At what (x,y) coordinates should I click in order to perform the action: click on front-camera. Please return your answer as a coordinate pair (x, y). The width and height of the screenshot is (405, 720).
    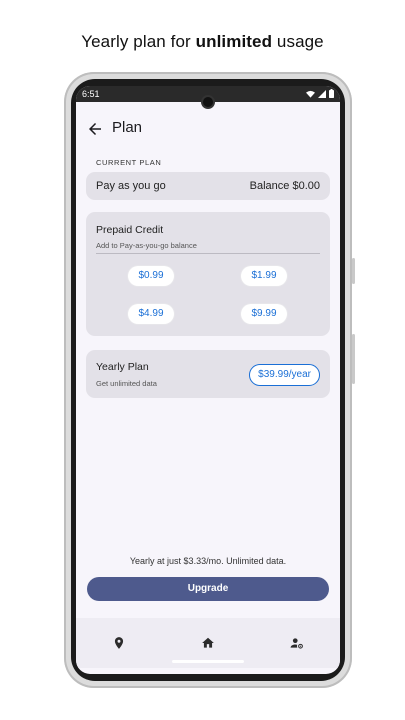
    Looking at the image, I should click on (208, 102).